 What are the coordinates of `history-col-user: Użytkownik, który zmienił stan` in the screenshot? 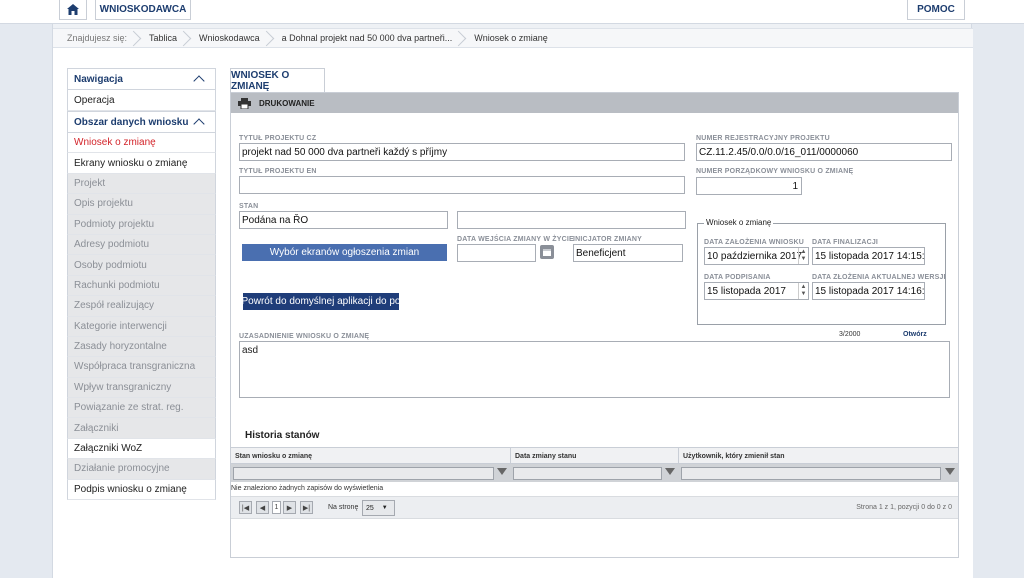 It's located at (734, 456).